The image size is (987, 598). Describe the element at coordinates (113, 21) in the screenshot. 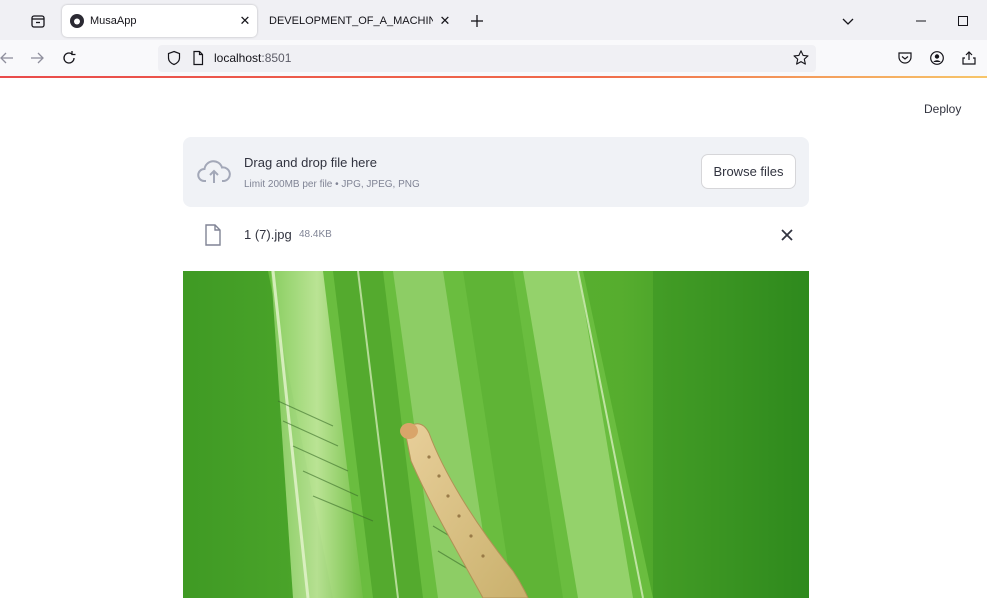

I see `tab-title: MusaApp` at that location.